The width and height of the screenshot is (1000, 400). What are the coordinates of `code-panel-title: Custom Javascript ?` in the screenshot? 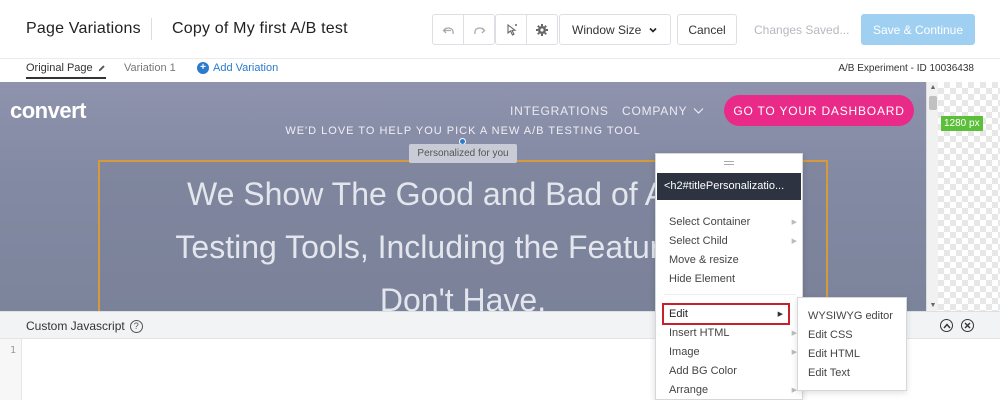 It's located at (84, 326).